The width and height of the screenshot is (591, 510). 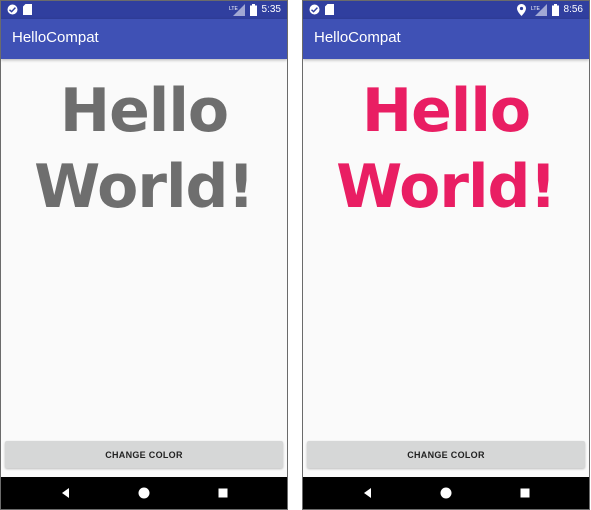 What do you see at coordinates (144, 10) in the screenshot?
I see `status-bar: LTE 5:35` at bounding box center [144, 10].